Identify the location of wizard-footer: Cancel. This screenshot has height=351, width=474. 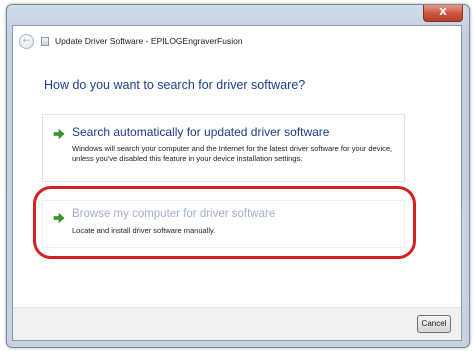
(237, 323).